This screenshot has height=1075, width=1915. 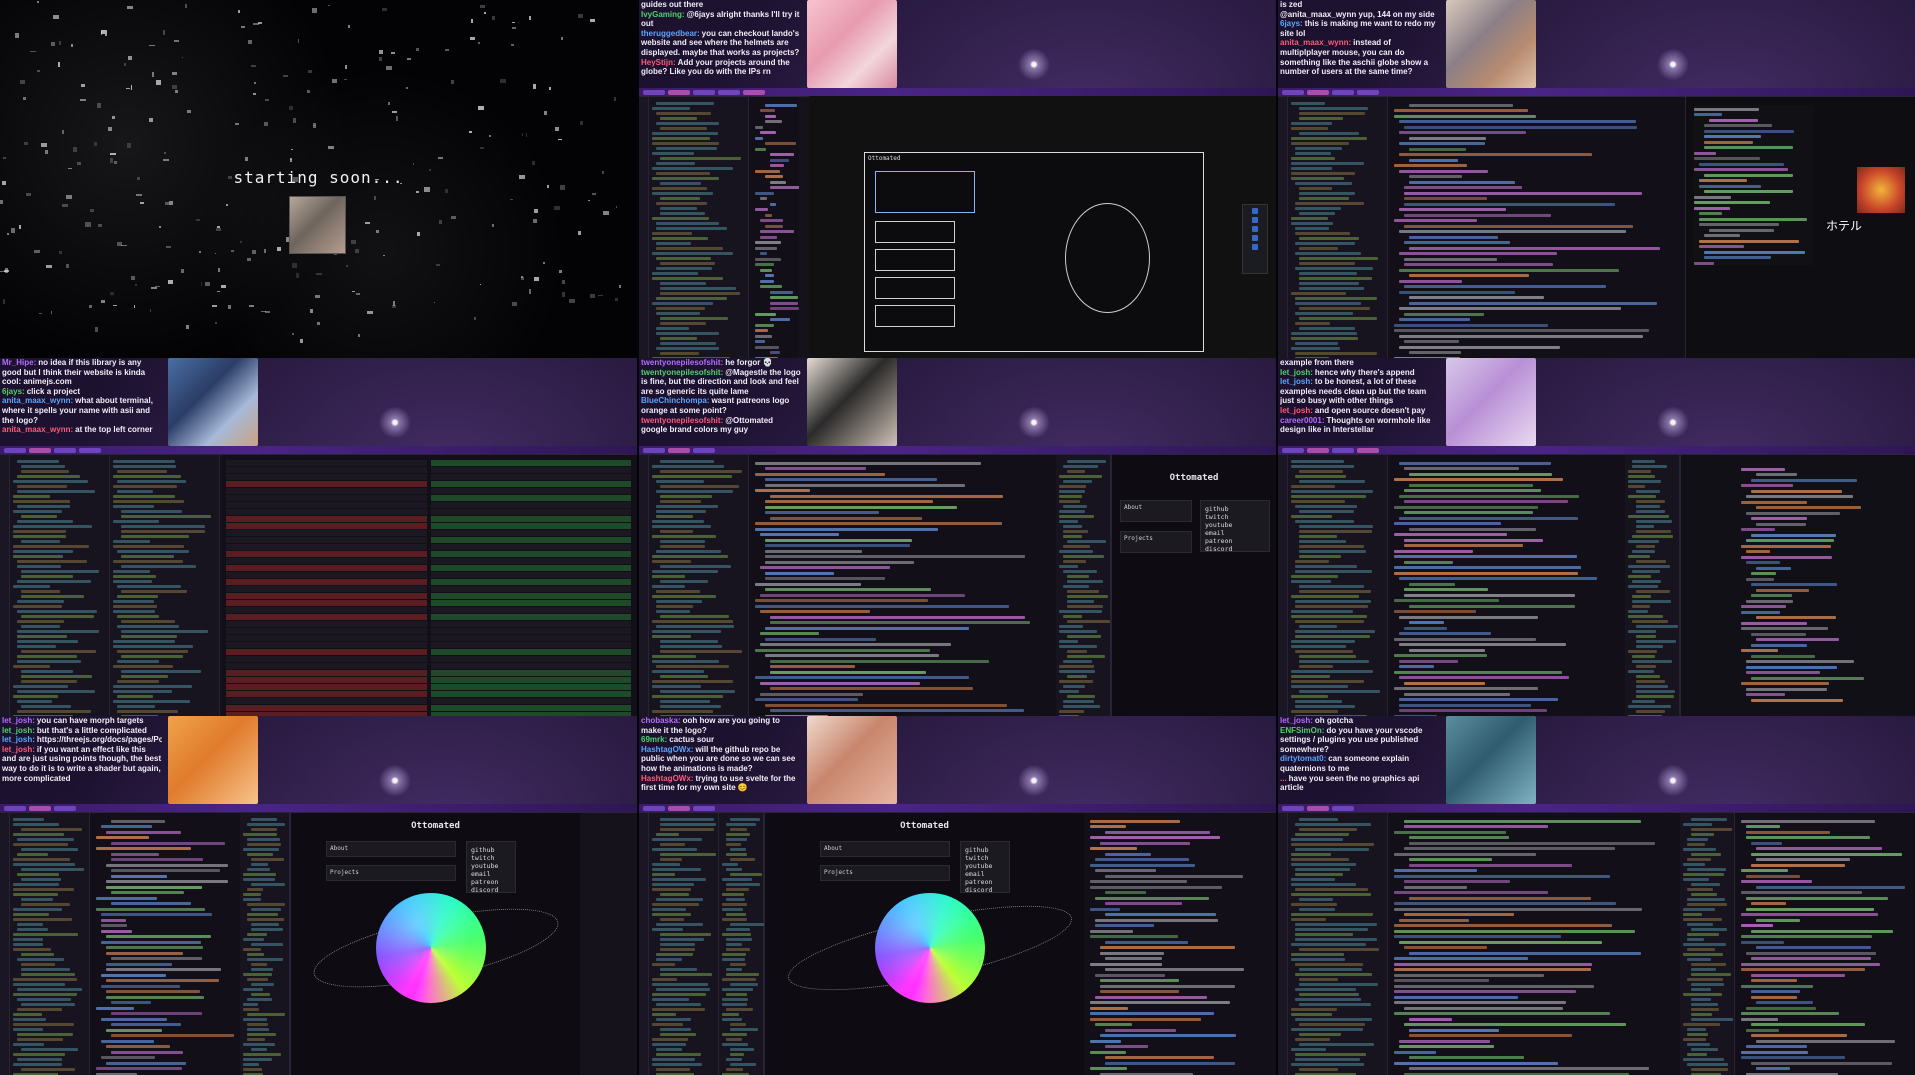 I want to click on chat-username: let_josh:, so click(x=18, y=739).